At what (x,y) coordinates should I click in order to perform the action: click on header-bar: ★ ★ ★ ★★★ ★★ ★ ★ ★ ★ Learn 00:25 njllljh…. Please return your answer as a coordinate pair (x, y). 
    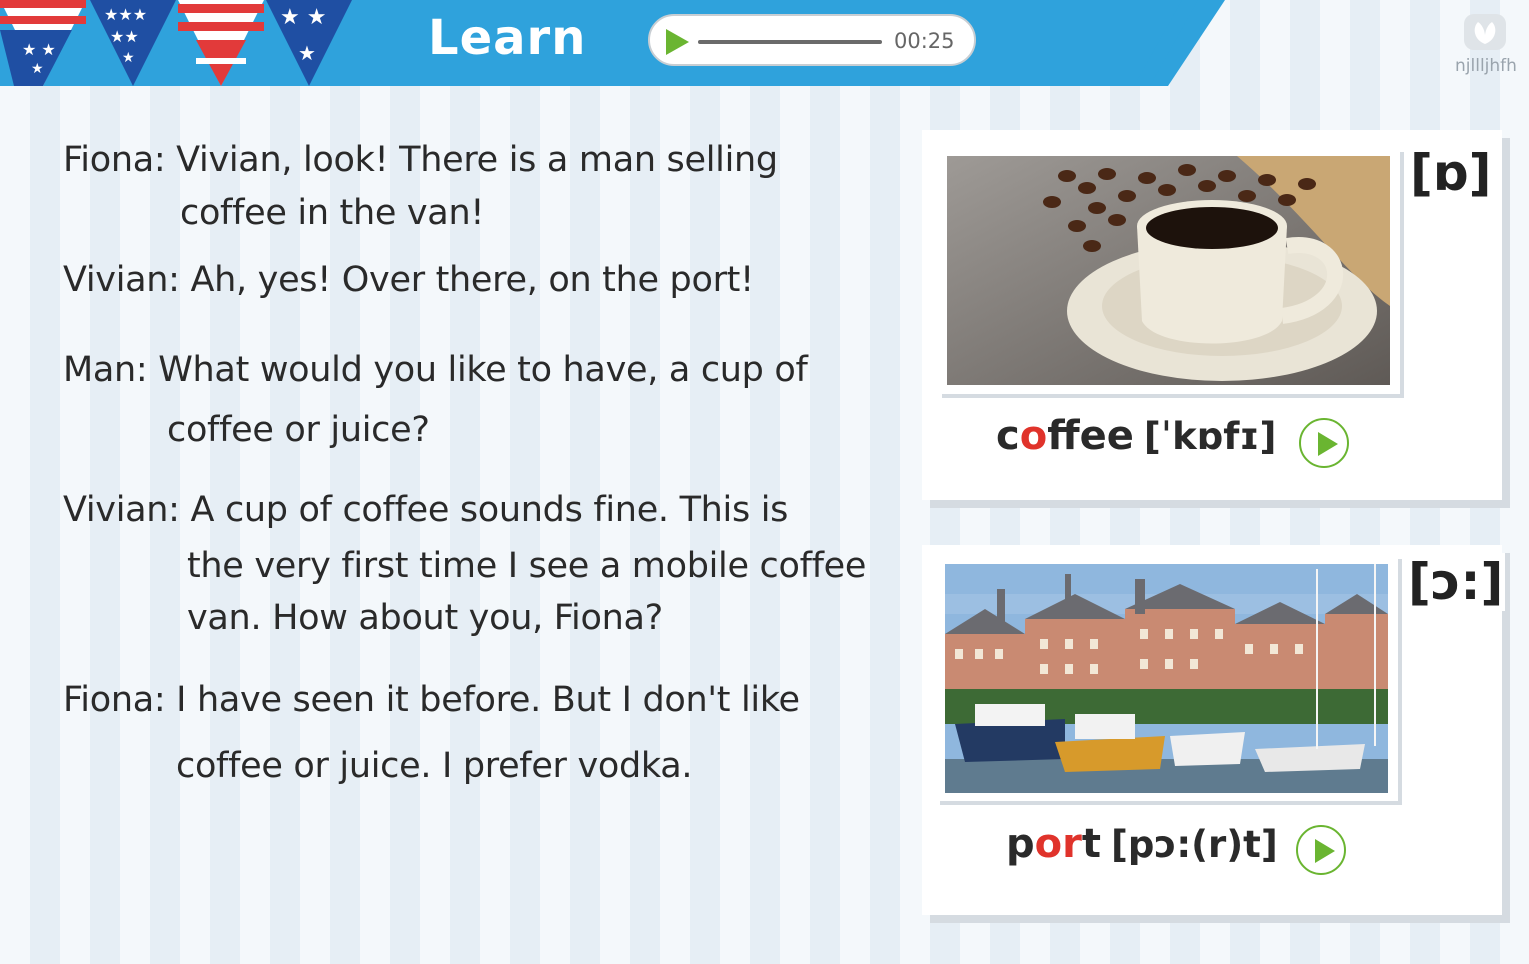
    Looking at the image, I should click on (764, 43).